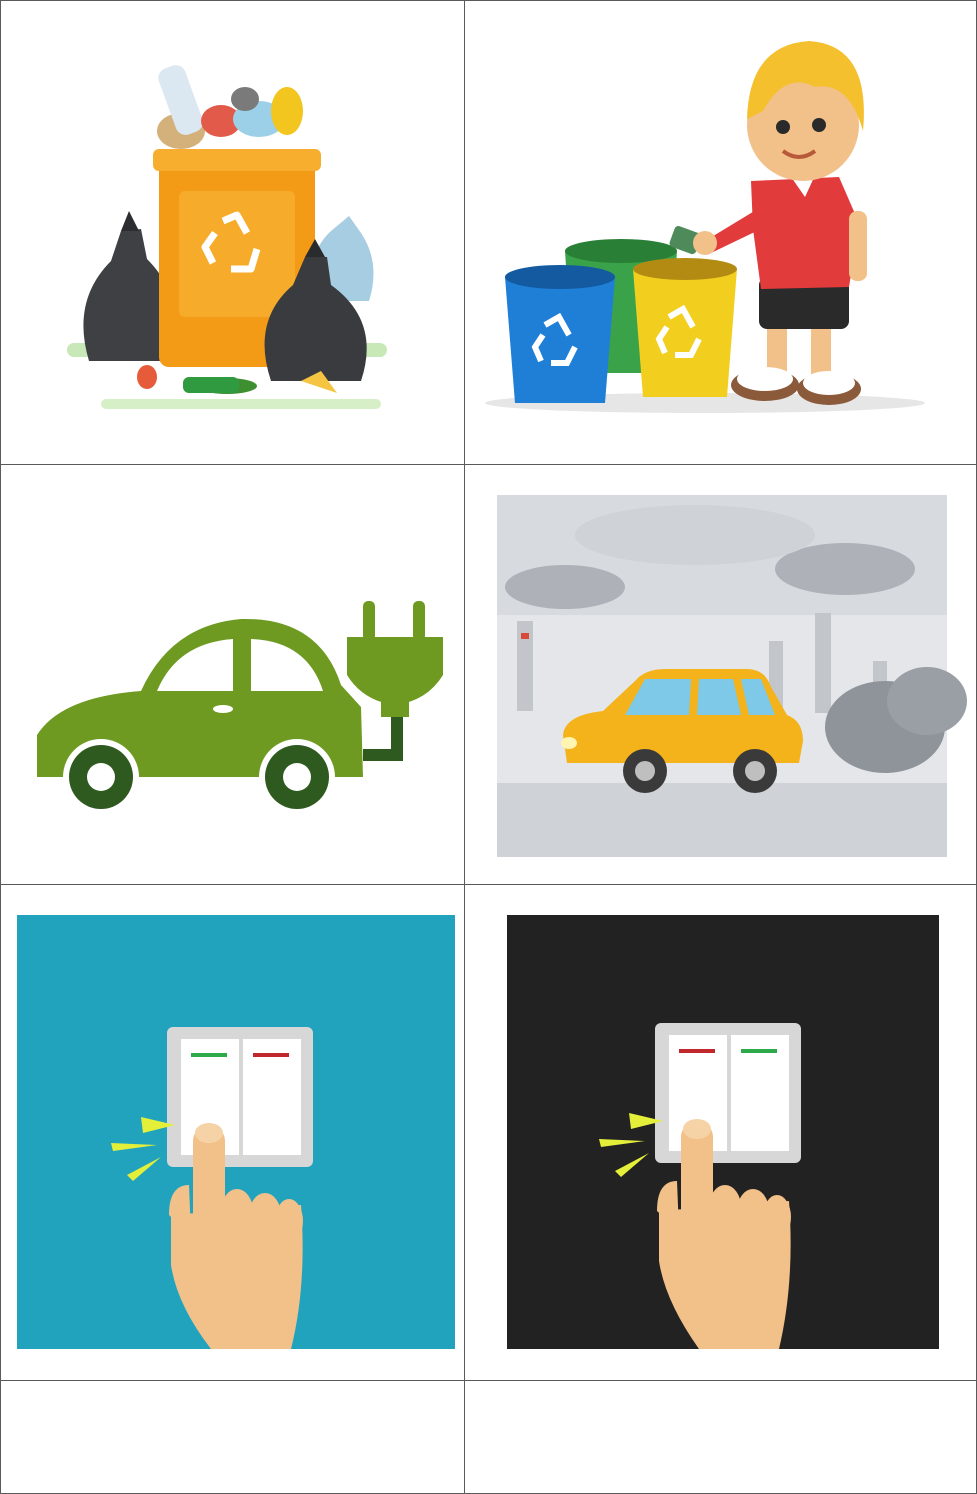  Describe the element at coordinates (720, 1437) in the screenshot. I see `card-empty-right` at that location.